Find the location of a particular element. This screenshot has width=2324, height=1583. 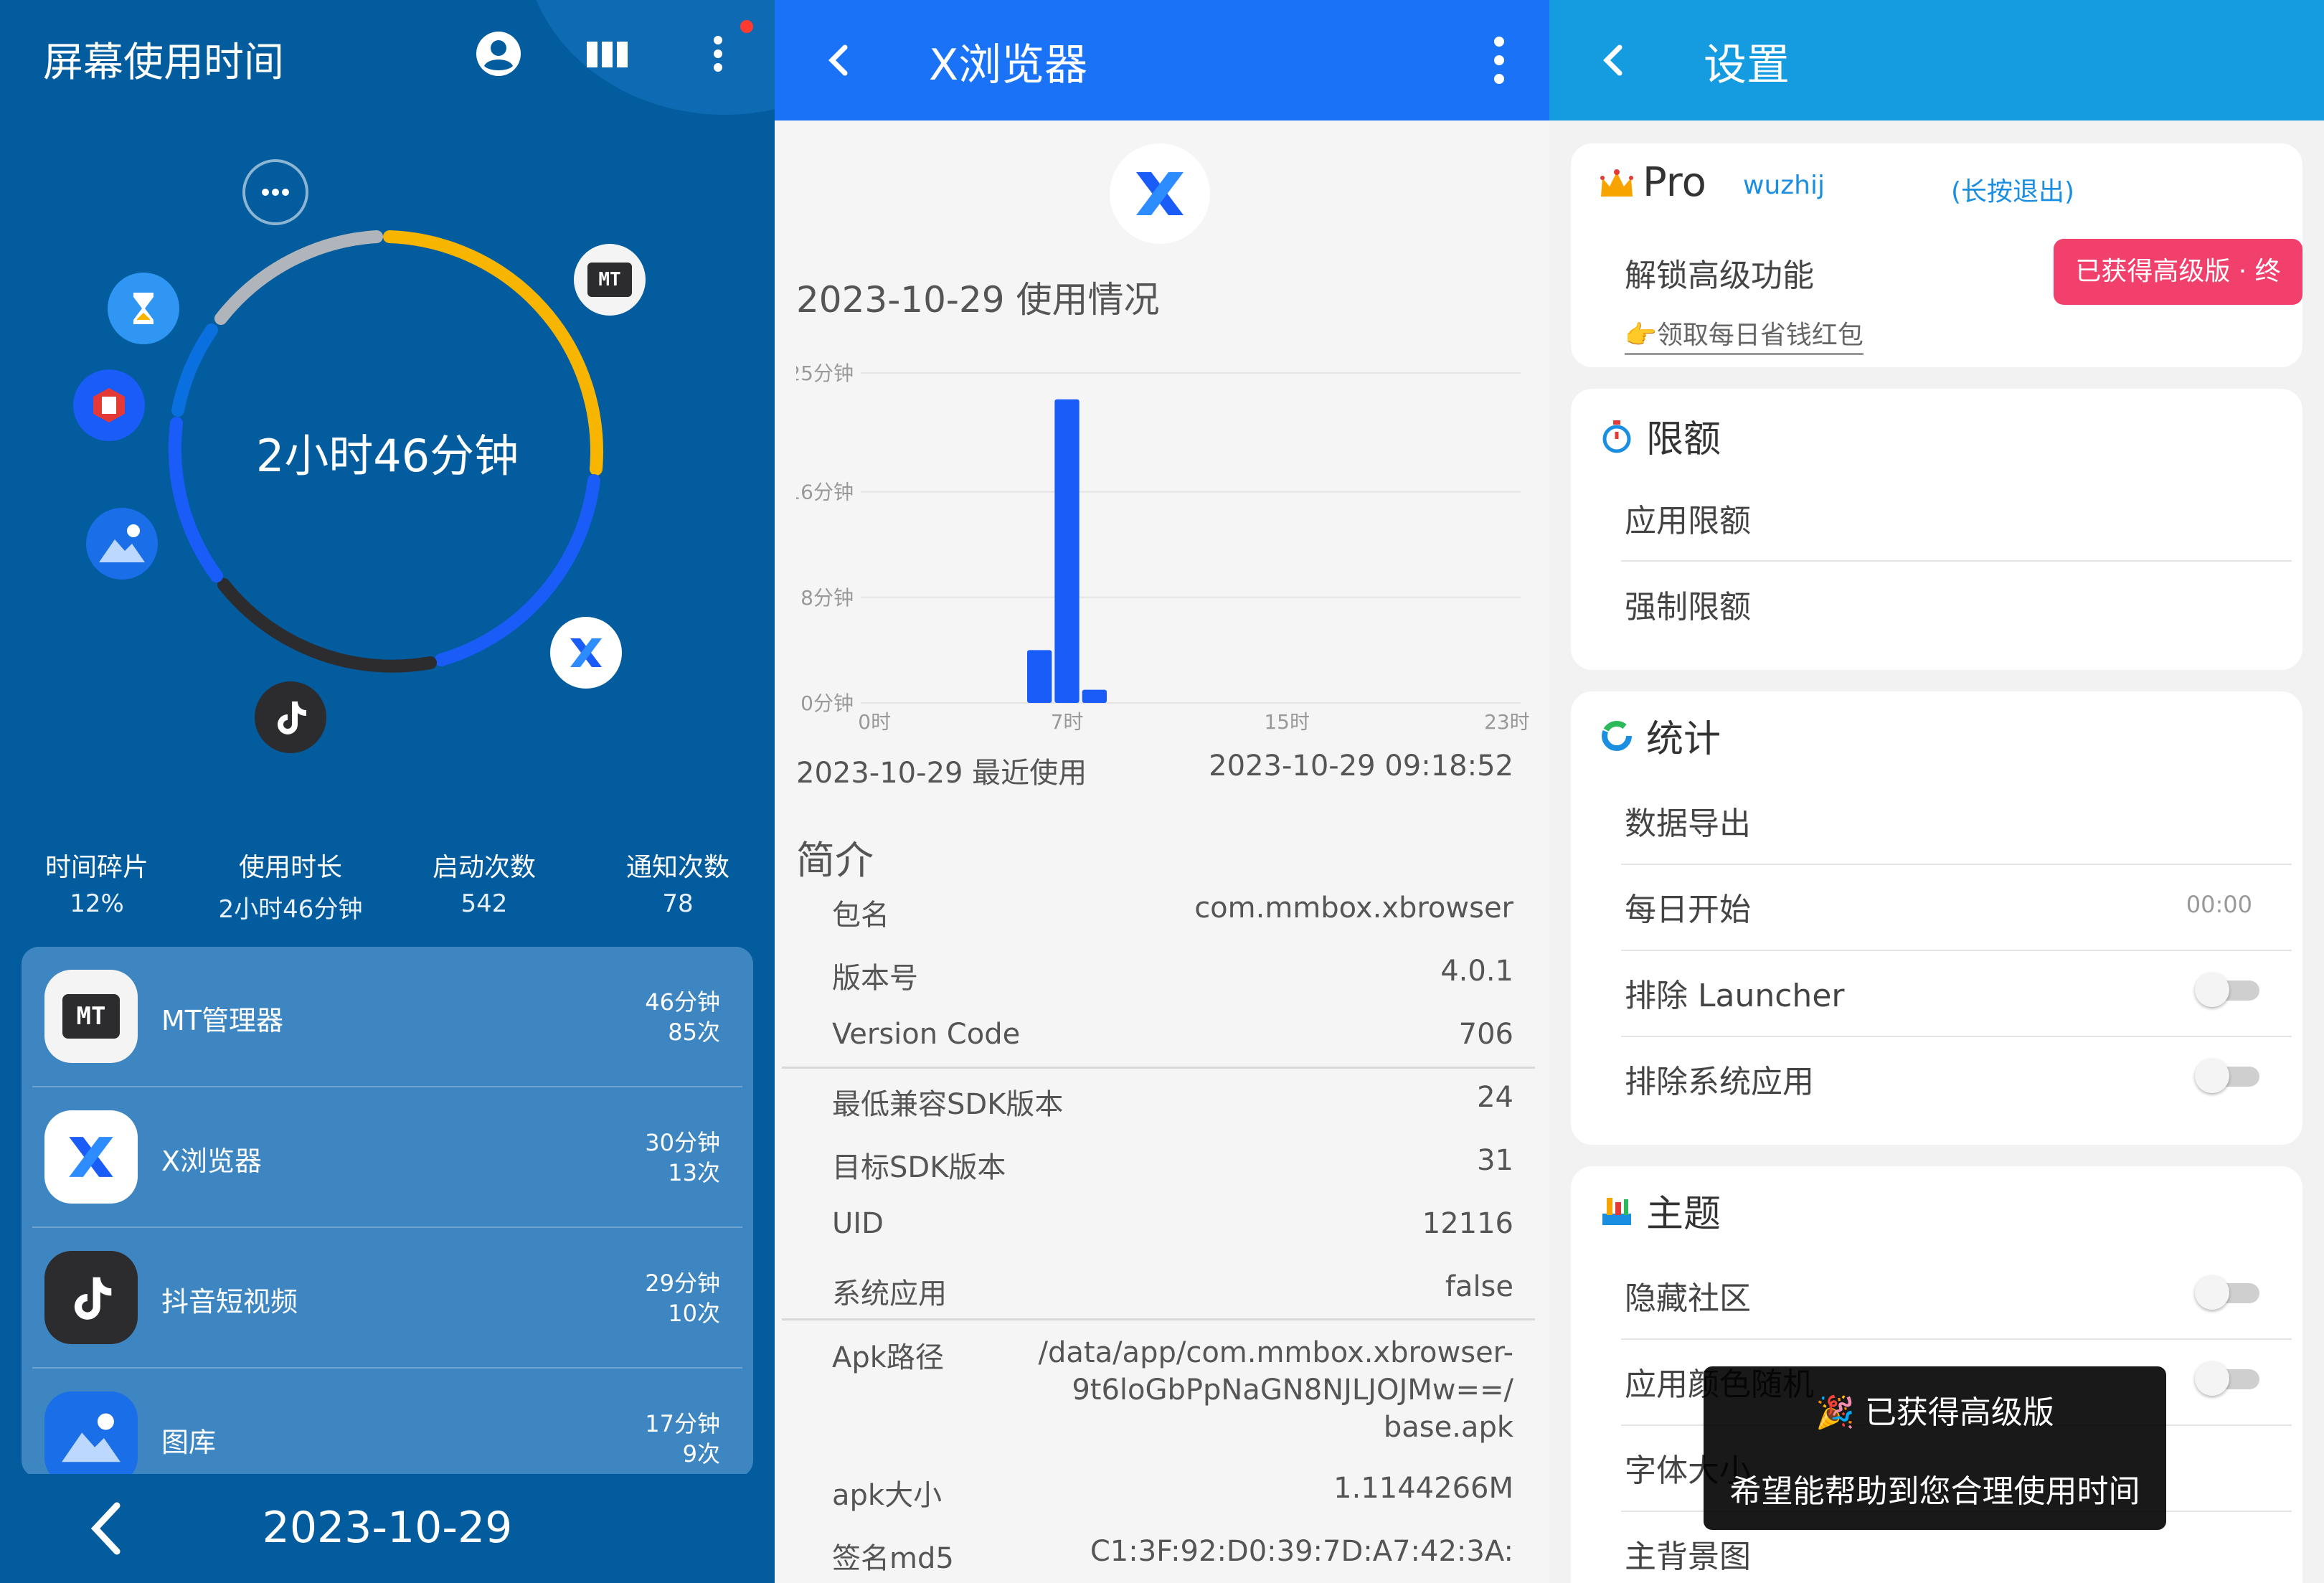

apk-path-line: /data/app/com.mmbox.xbrowser- is located at coordinates (1276, 1352).